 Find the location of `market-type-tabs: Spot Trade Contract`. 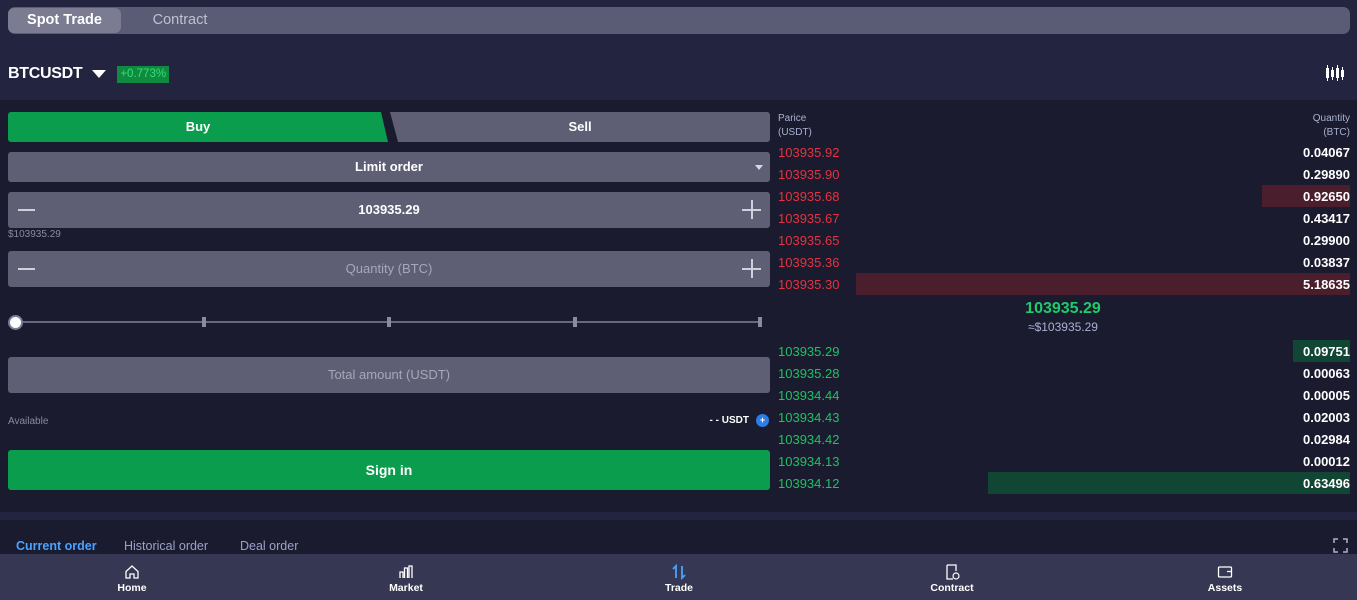

market-type-tabs: Spot Trade Contract is located at coordinates (679, 20).